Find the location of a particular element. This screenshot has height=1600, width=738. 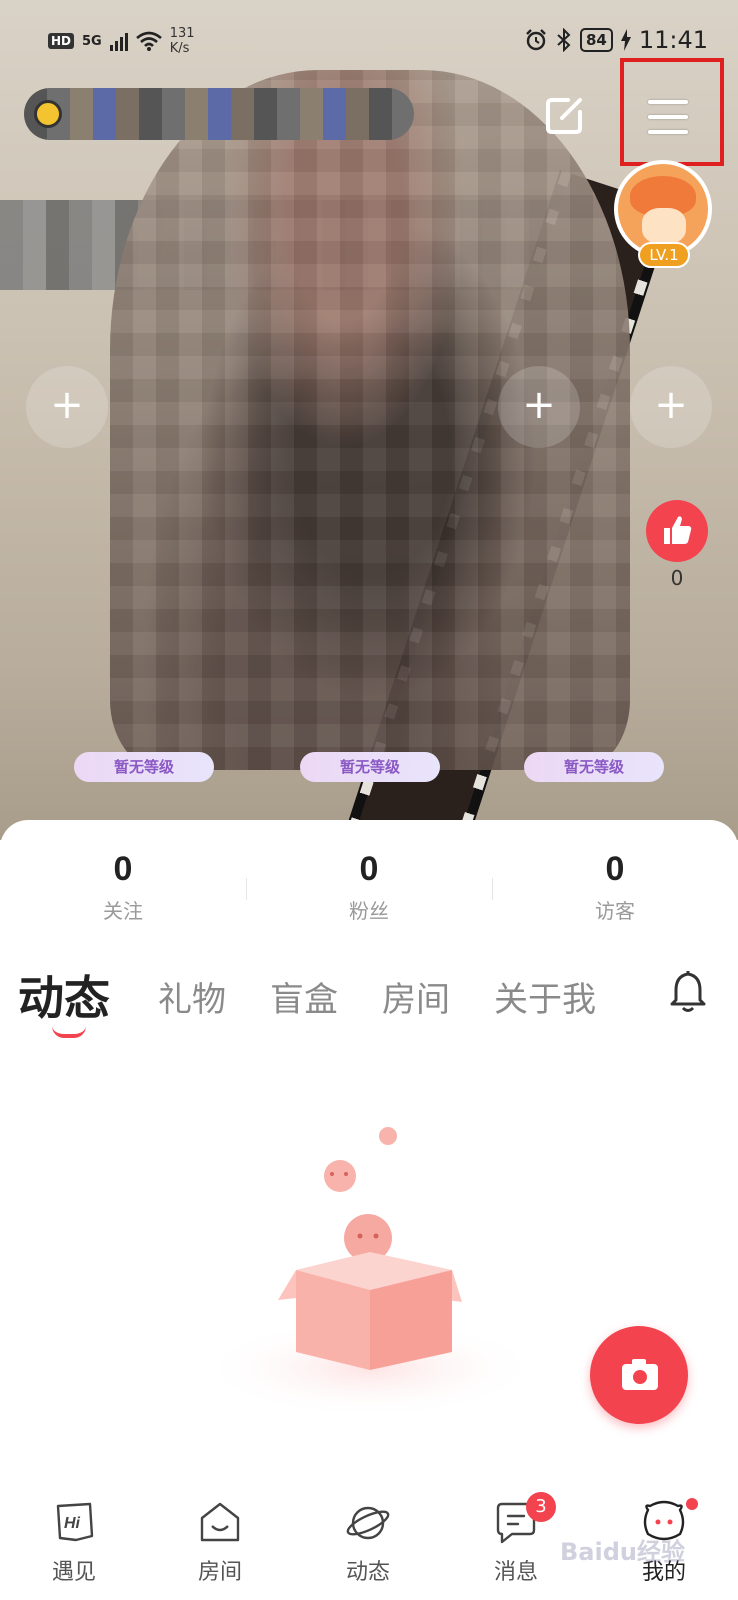

hi-card-icon: Hi is located at coordinates (75, 1522).